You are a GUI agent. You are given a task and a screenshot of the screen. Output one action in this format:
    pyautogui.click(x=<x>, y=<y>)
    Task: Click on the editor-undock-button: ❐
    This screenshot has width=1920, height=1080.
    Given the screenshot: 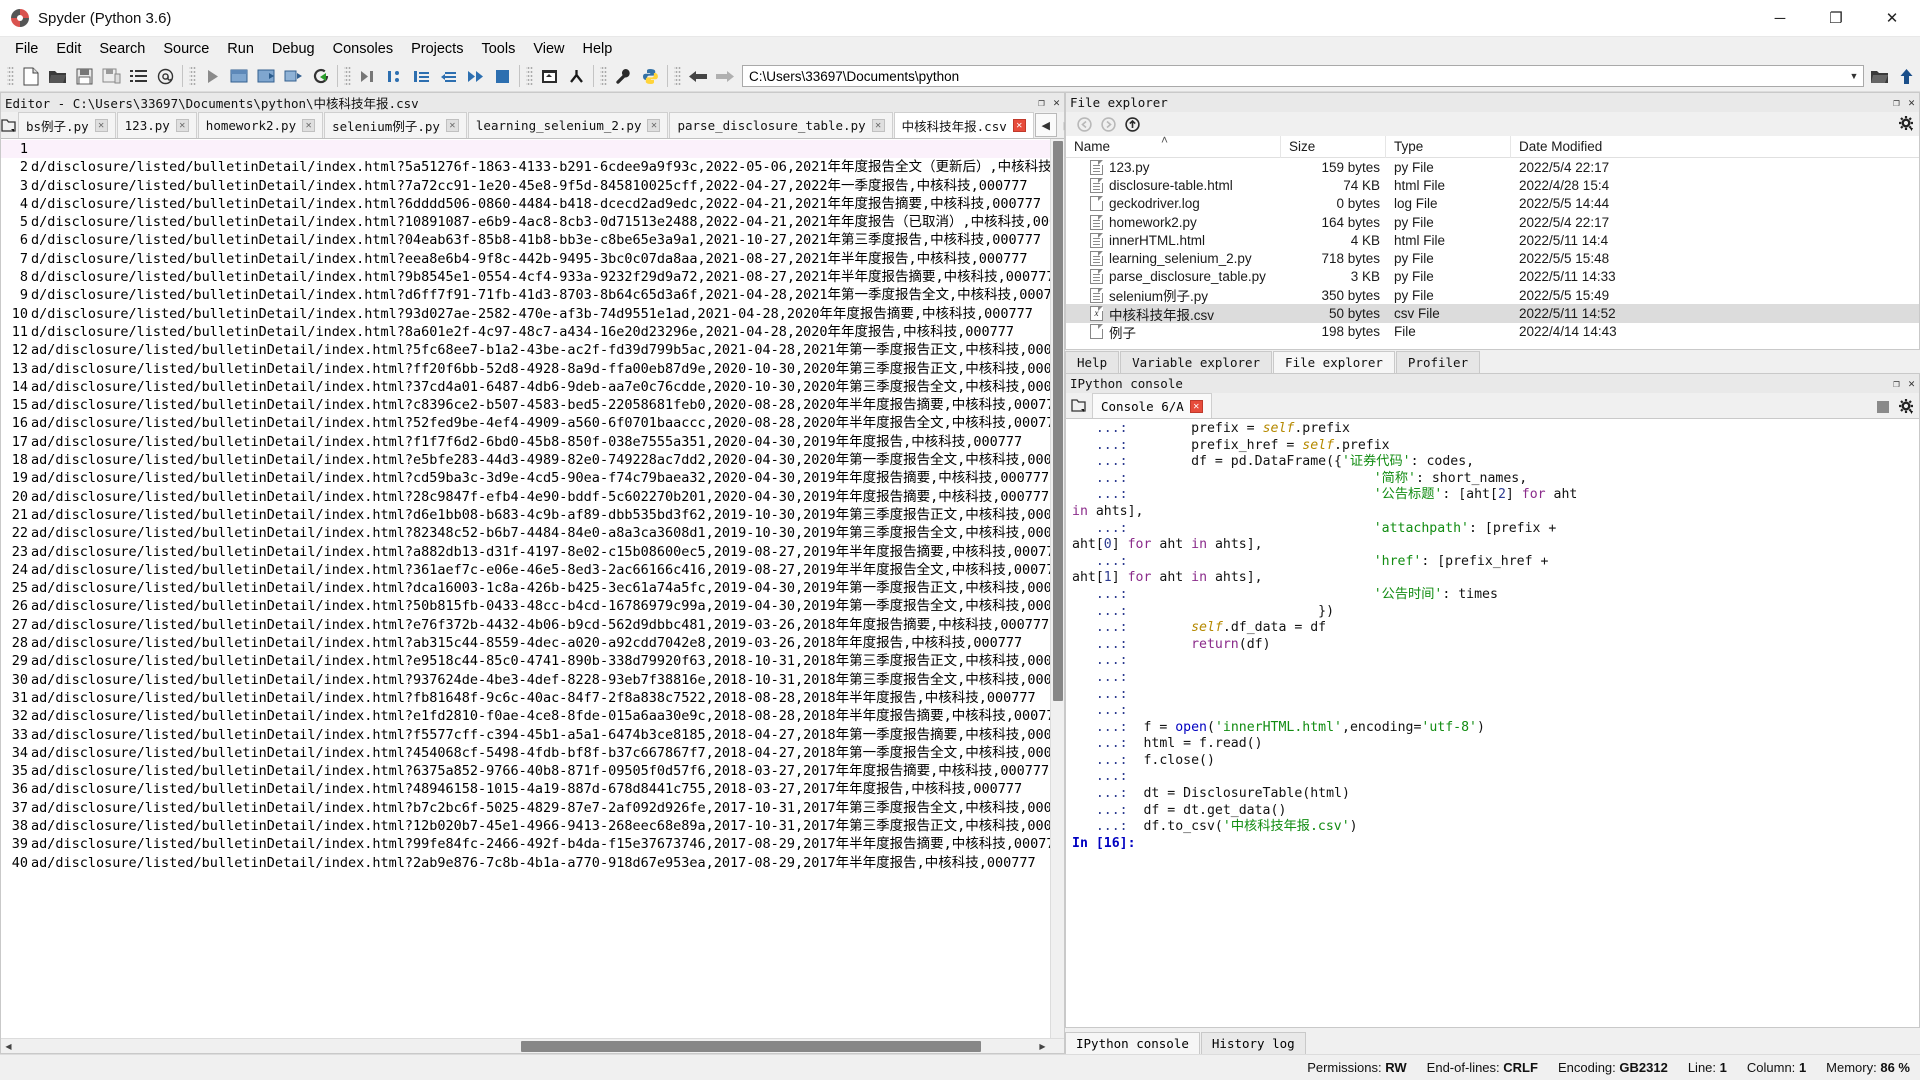 What is the action you would take?
    pyautogui.click(x=1041, y=102)
    